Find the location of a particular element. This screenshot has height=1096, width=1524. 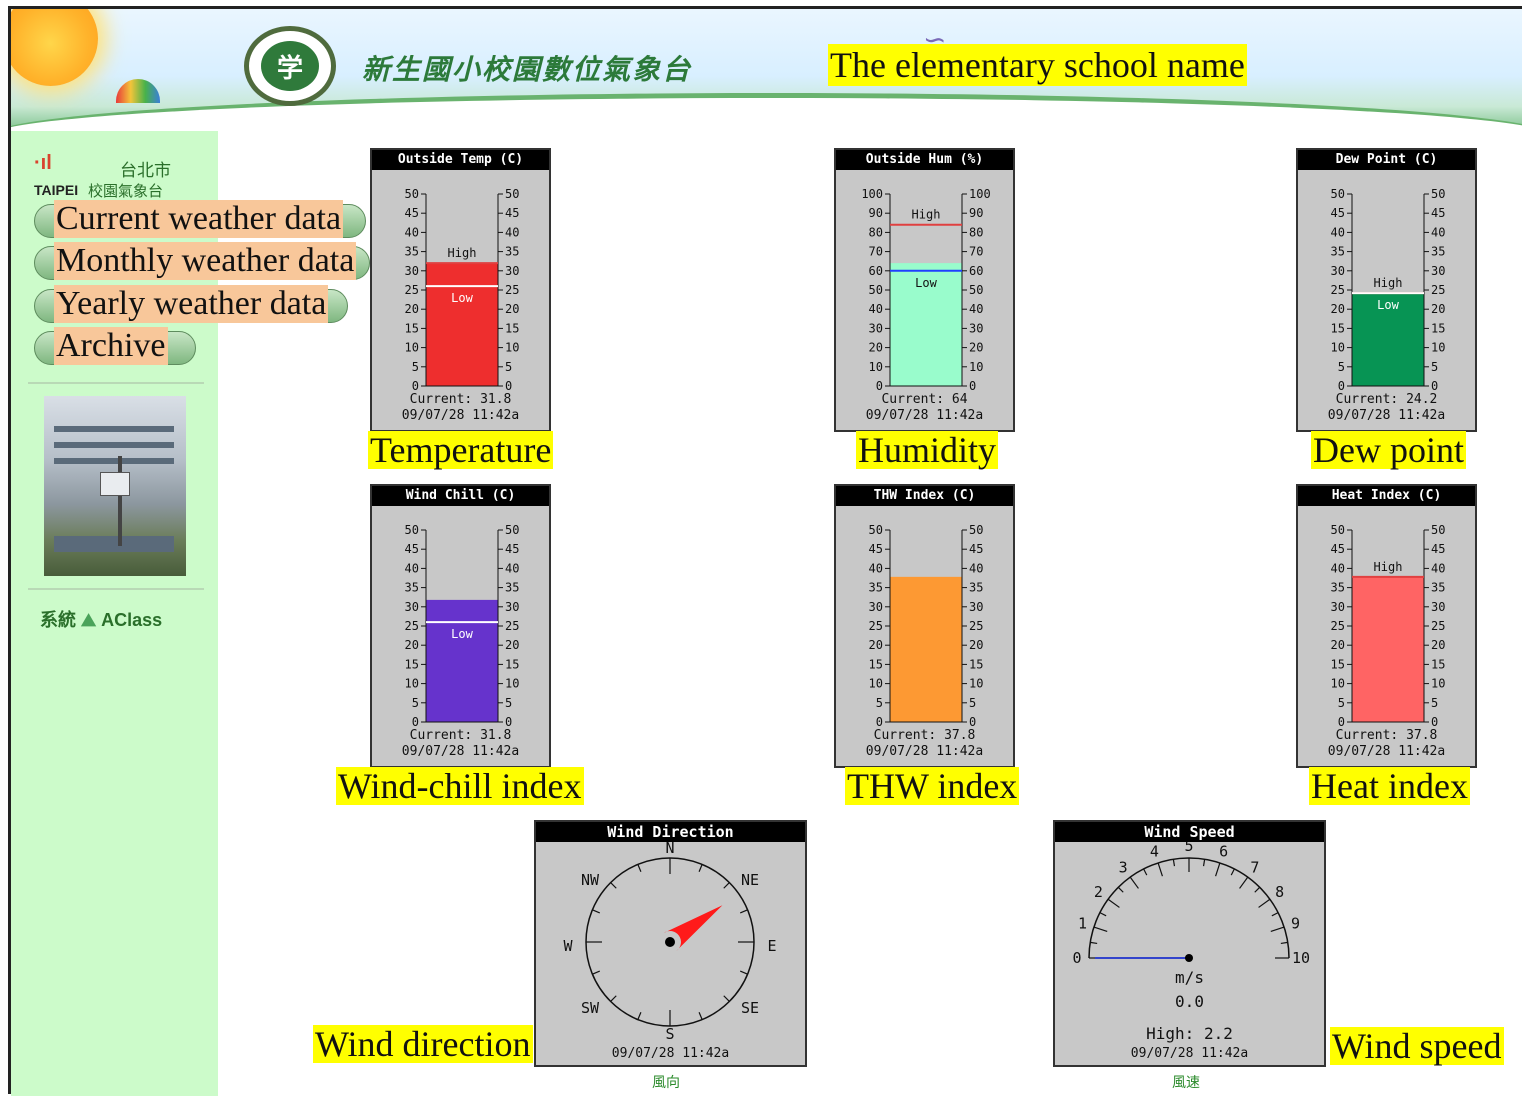

gauge-tick-label: 60 is located at coordinates (976, 271).